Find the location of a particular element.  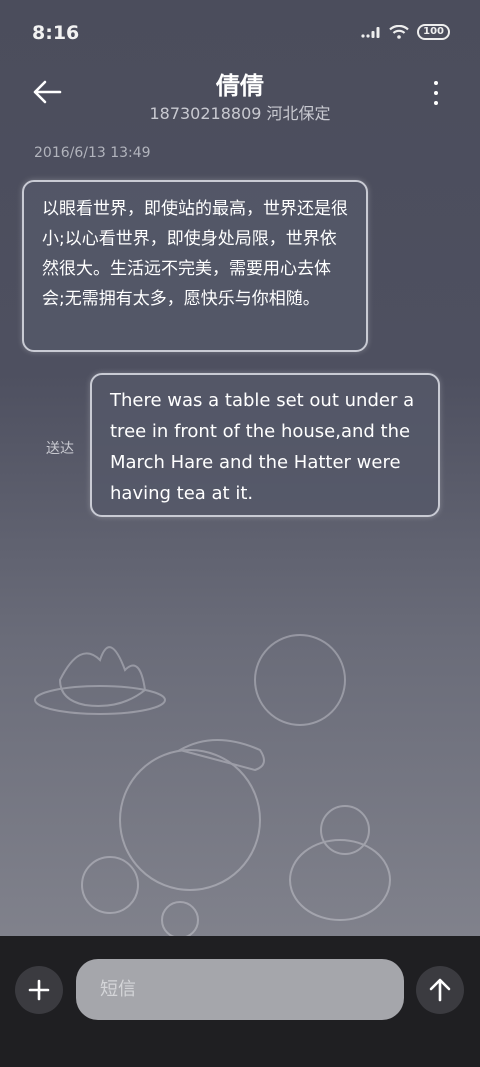

delivery-status: 送达 is located at coordinates (60, 449).